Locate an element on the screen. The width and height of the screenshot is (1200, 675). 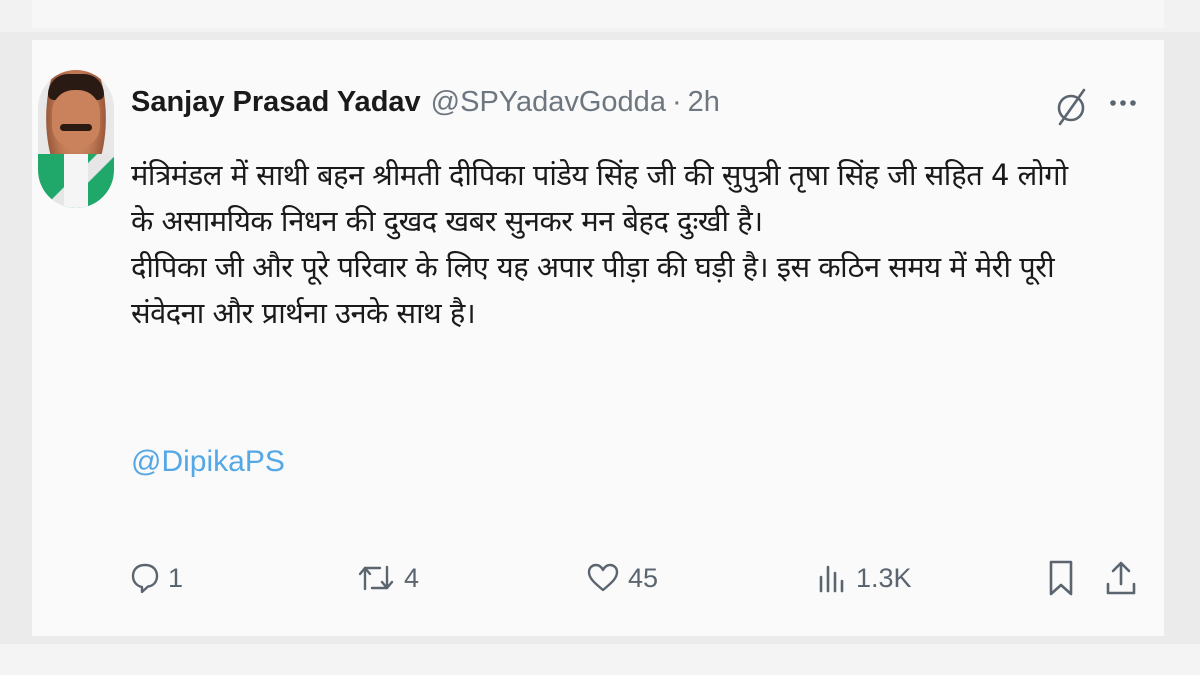
like-button: 45 is located at coordinates (622, 578).